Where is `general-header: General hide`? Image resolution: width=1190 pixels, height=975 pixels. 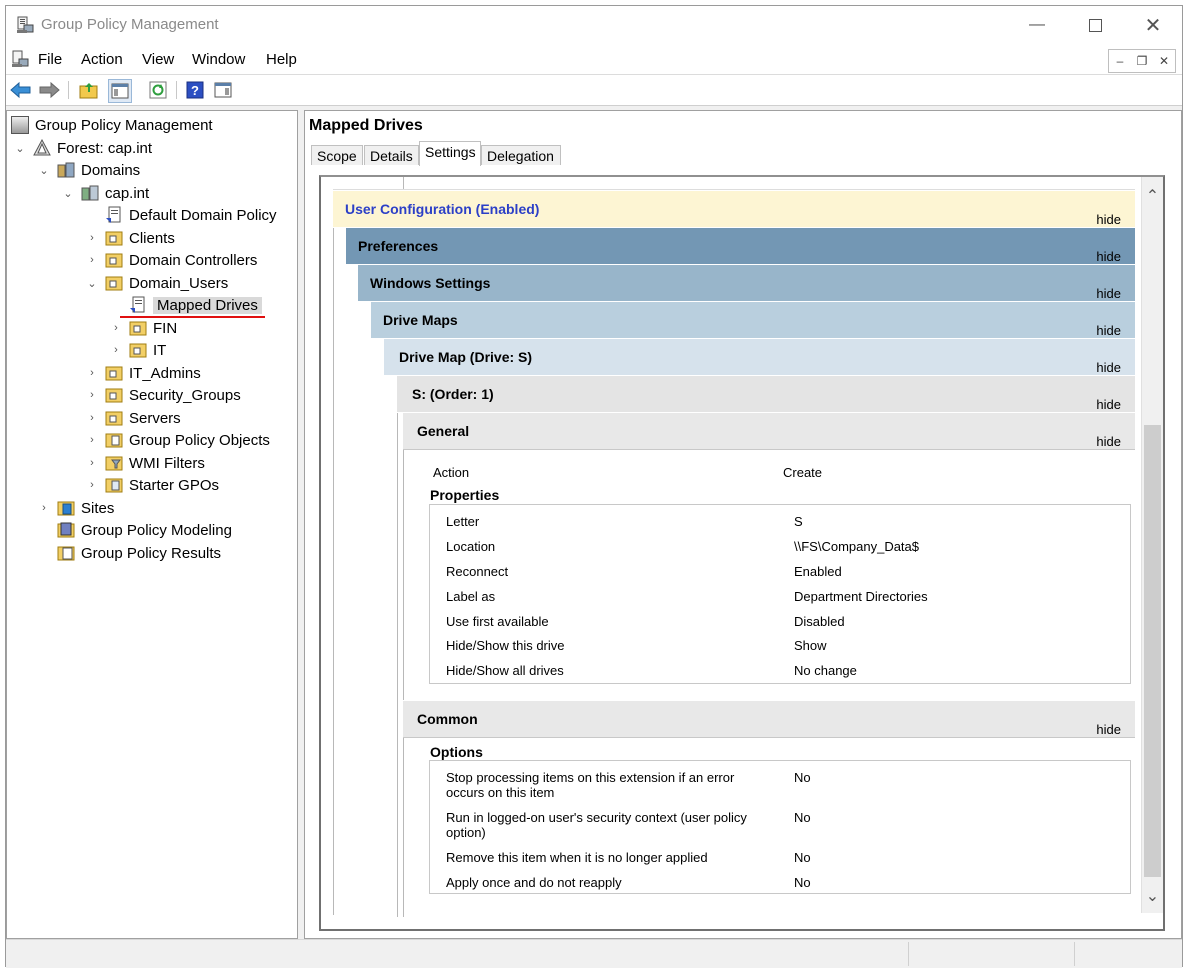 general-header: General hide is located at coordinates (769, 431).